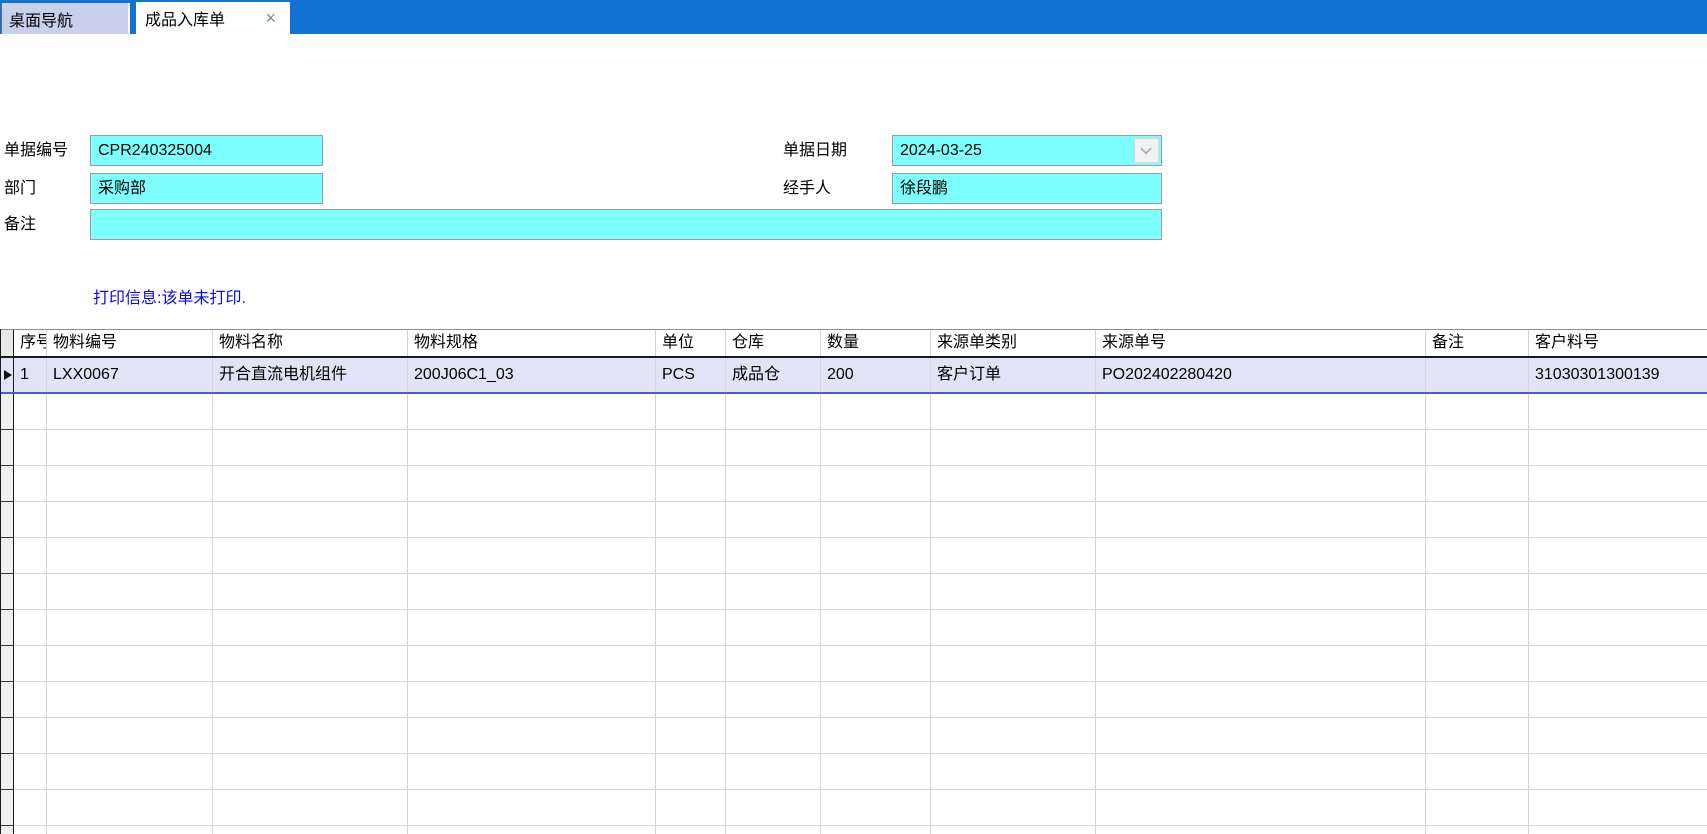  What do you see at coordinates (807, 188) in the screenshot?
I see `handler-label: 经手人` at bounding box center [807, 188].